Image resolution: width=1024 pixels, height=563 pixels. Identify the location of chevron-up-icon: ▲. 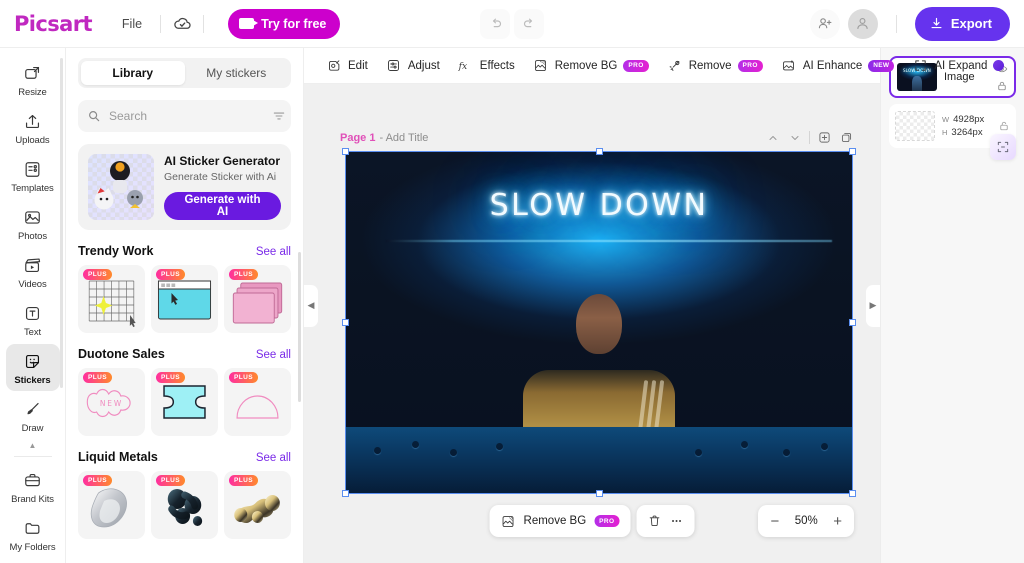
(33, 445).